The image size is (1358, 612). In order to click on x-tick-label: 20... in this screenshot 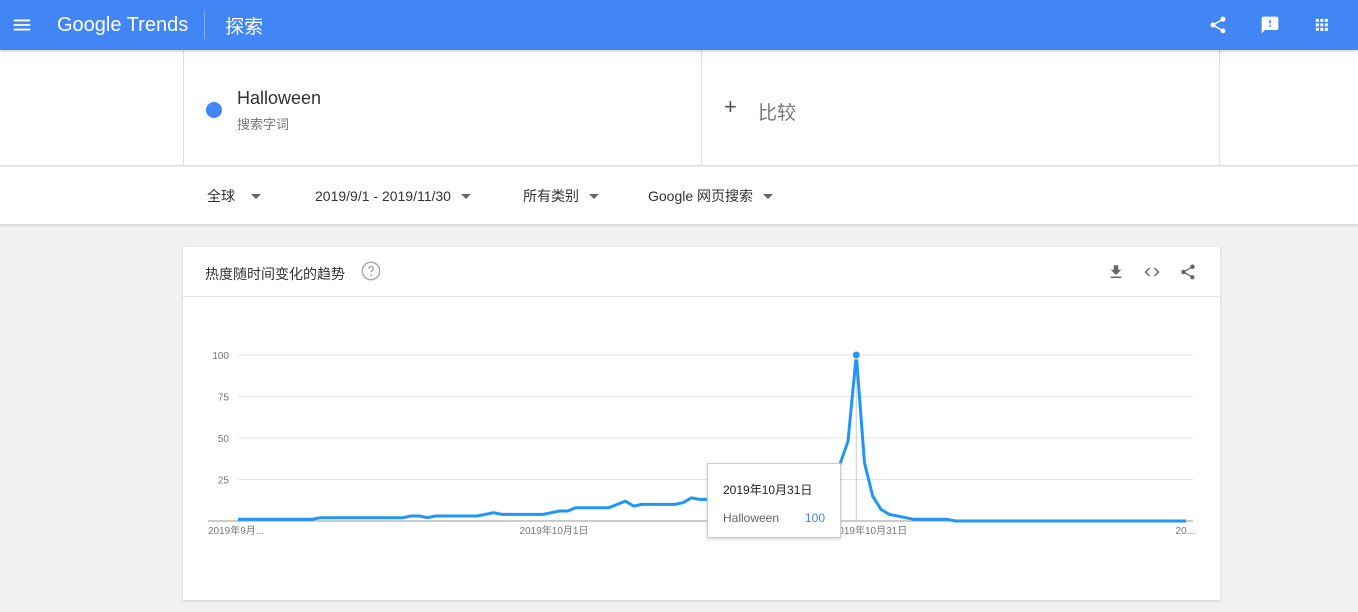, I will do `click(1185, 531)`.